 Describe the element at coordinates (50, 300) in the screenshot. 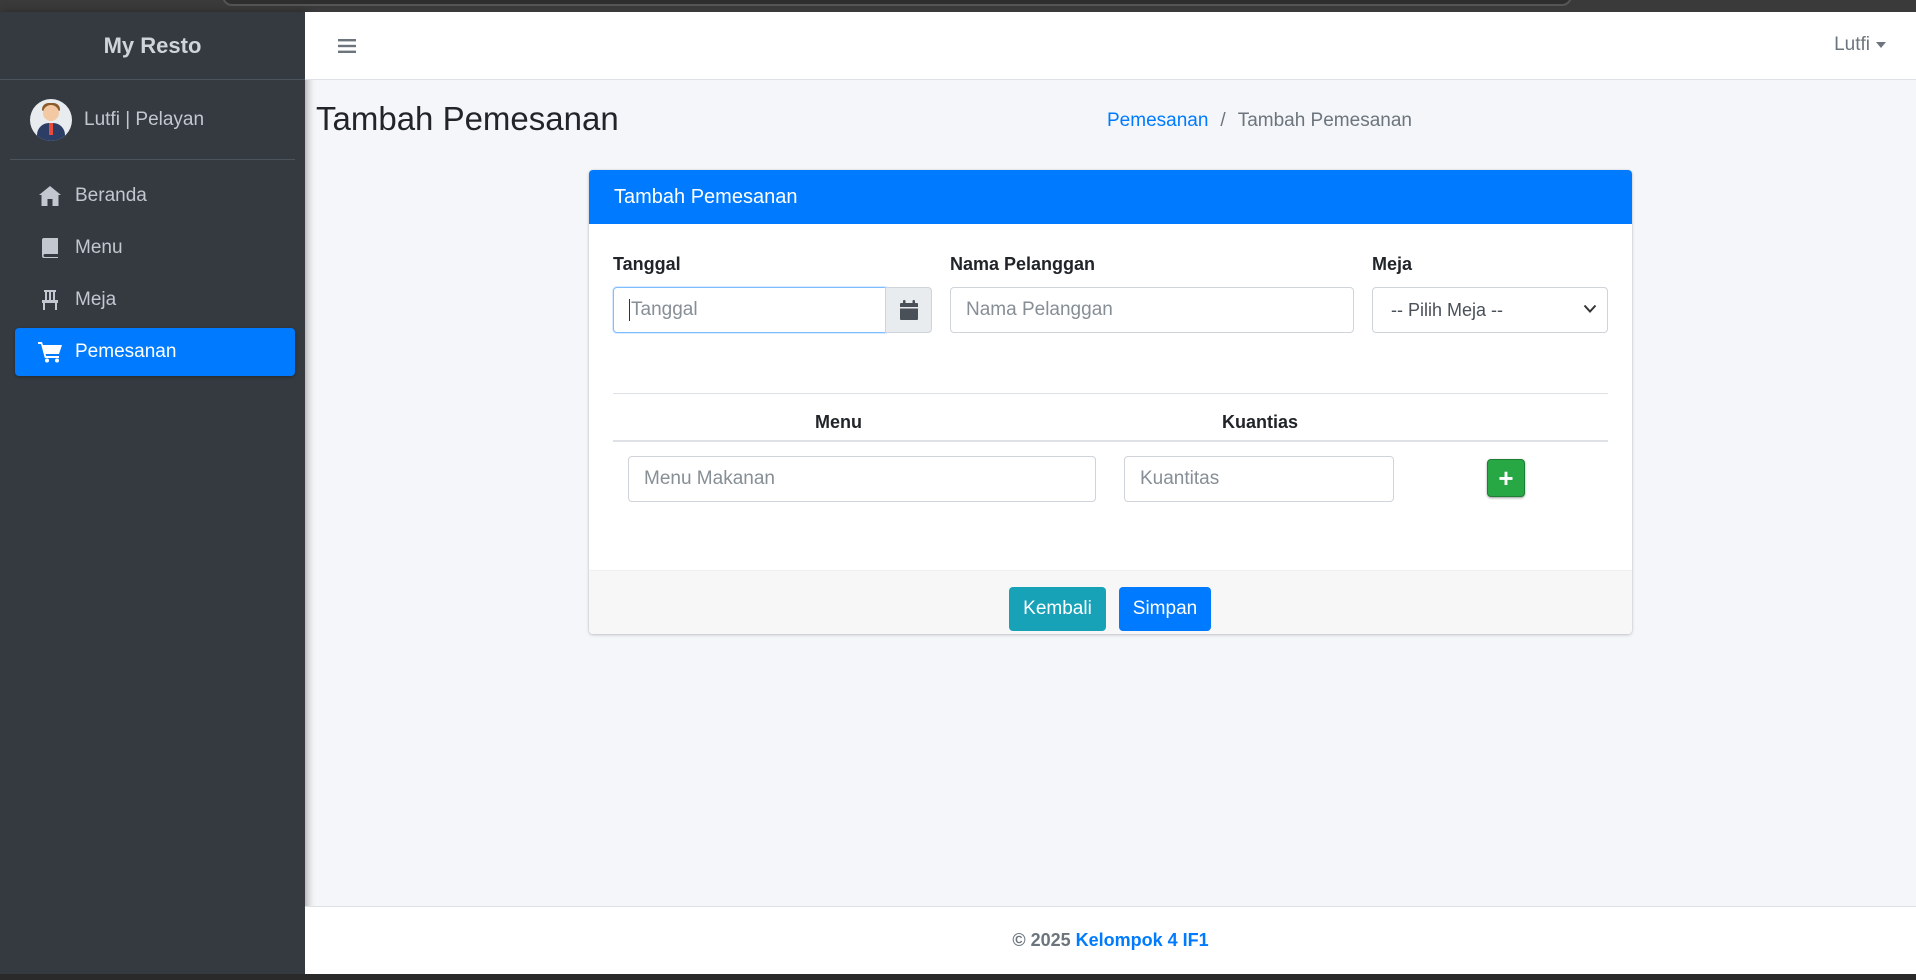

I see `chair-icon` at that location.